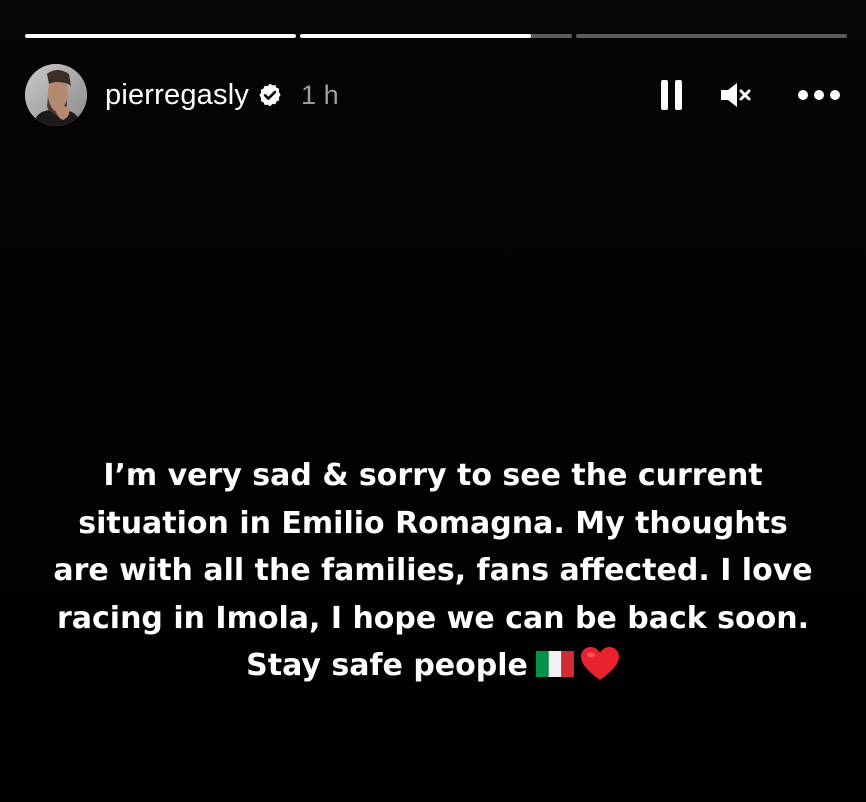 This screenshot has width=866, height=802. What do you see at coordinates (270, 95) in the screenshot?
I see `verified-badge-icon` at bounding box center [270, 95].